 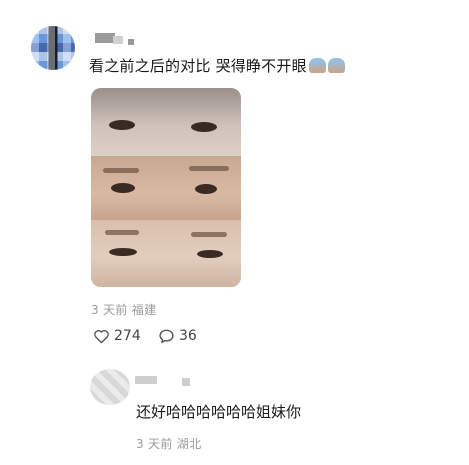 What do you see at coordinates (198, 66) in the screenshot?
I see `comment-text-label: 看之前之后的对比 哭得睁不开眼` at bounding box center [198, 66].